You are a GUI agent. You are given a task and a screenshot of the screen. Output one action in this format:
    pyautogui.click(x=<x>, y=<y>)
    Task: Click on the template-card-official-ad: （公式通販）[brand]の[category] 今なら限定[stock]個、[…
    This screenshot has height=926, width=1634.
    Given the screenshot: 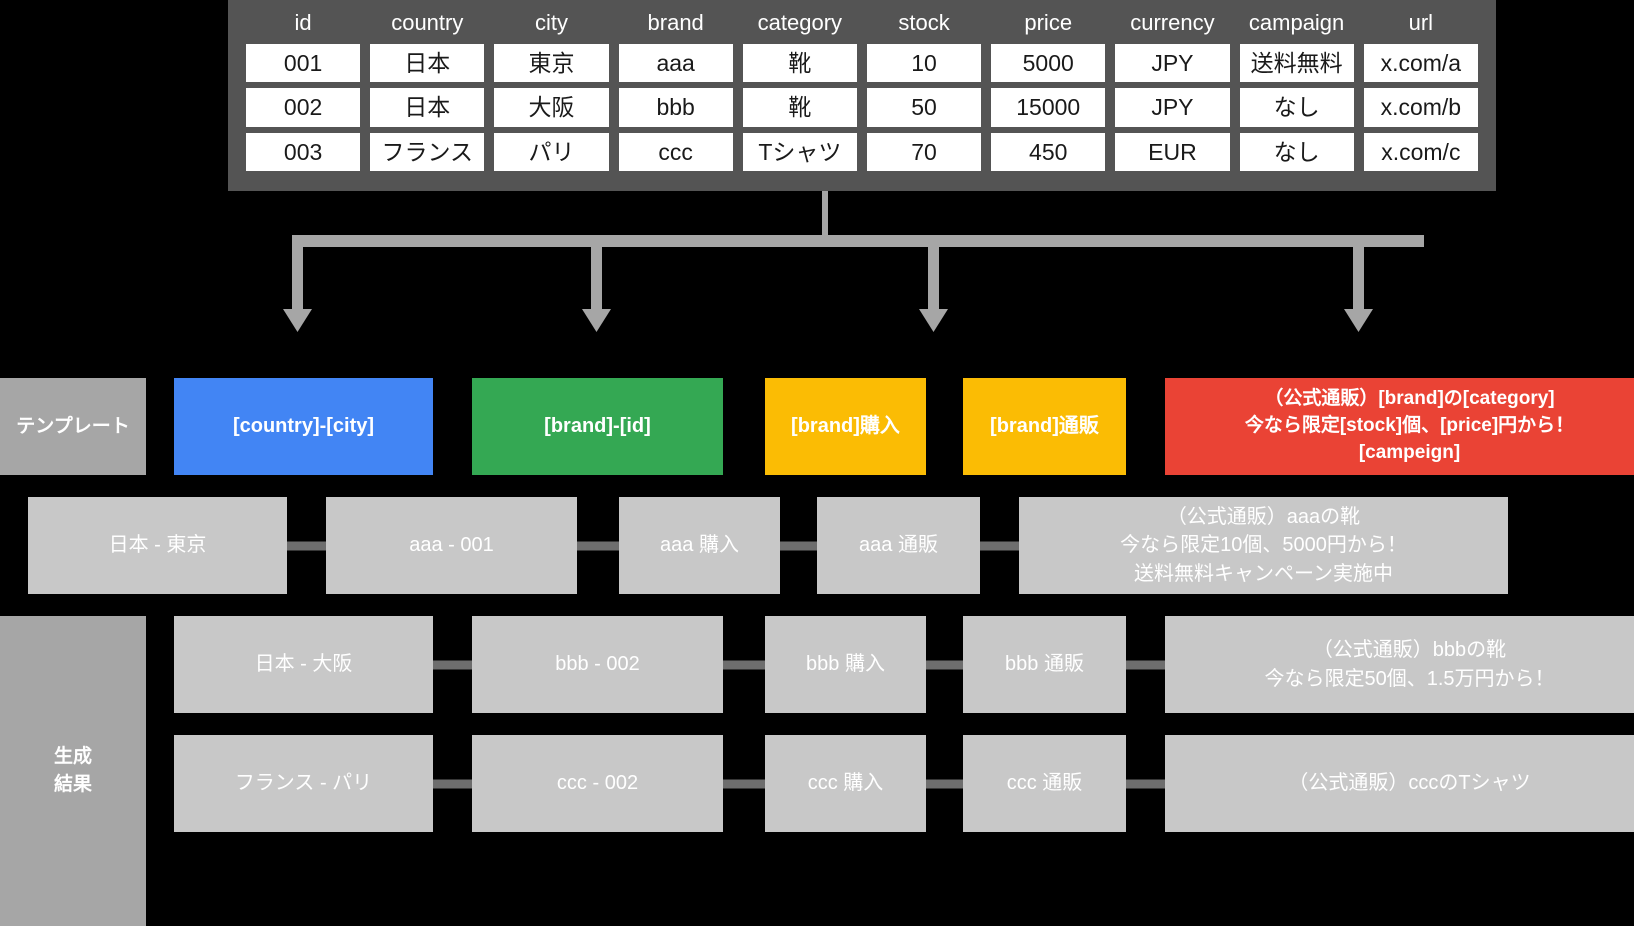 What is the action you would take?
    pyautogui.click(x=1399, y=426)
    